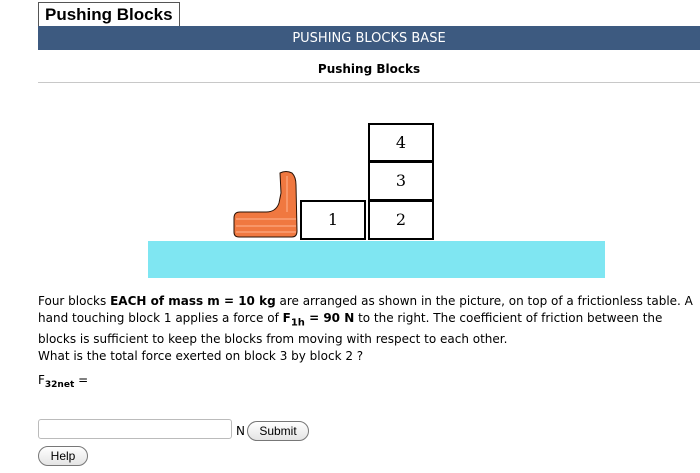 The width and height of the screenshot is (700, 473). What do you see at coordinates (135, 429) in the screenshot?
I see `answer-input` at bounding box center [135, 429].